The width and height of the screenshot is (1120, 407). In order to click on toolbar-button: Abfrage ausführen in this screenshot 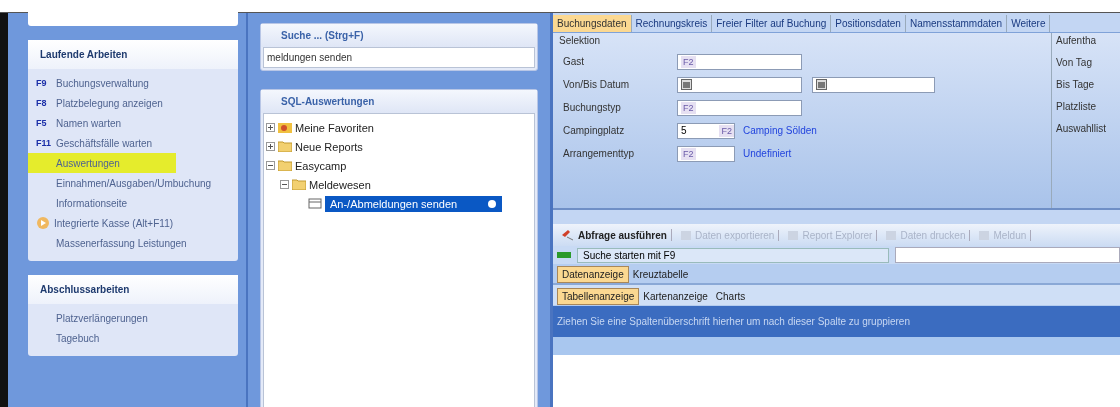, I will do `click(614, 235)`.